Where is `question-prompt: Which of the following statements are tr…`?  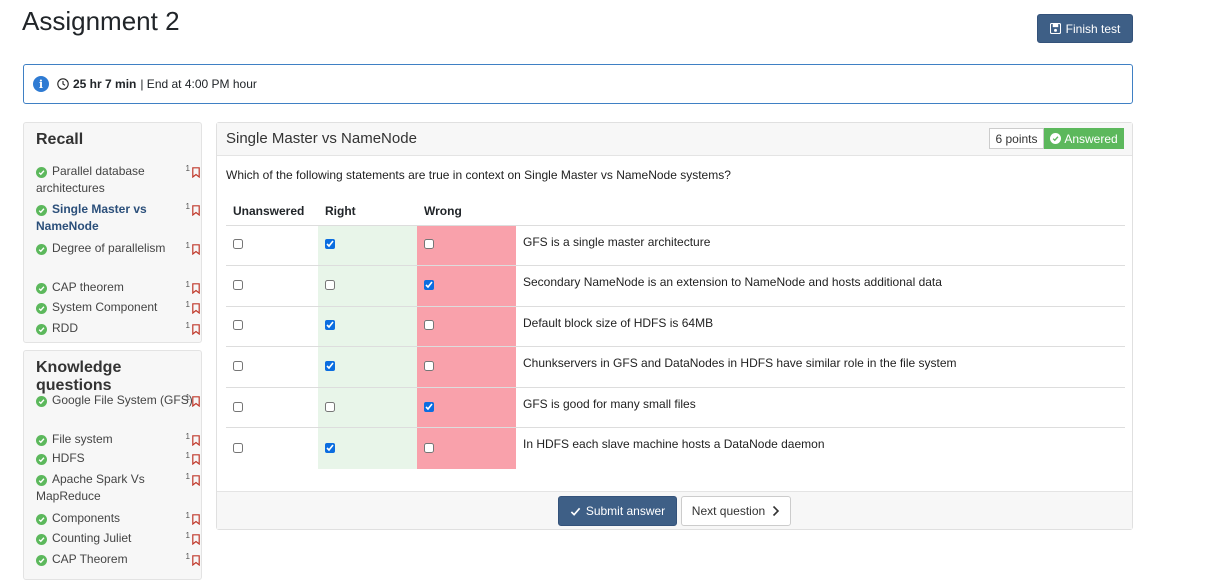 question-prompt: Which of the following statements are tr… is located at coordinates (478, 175).